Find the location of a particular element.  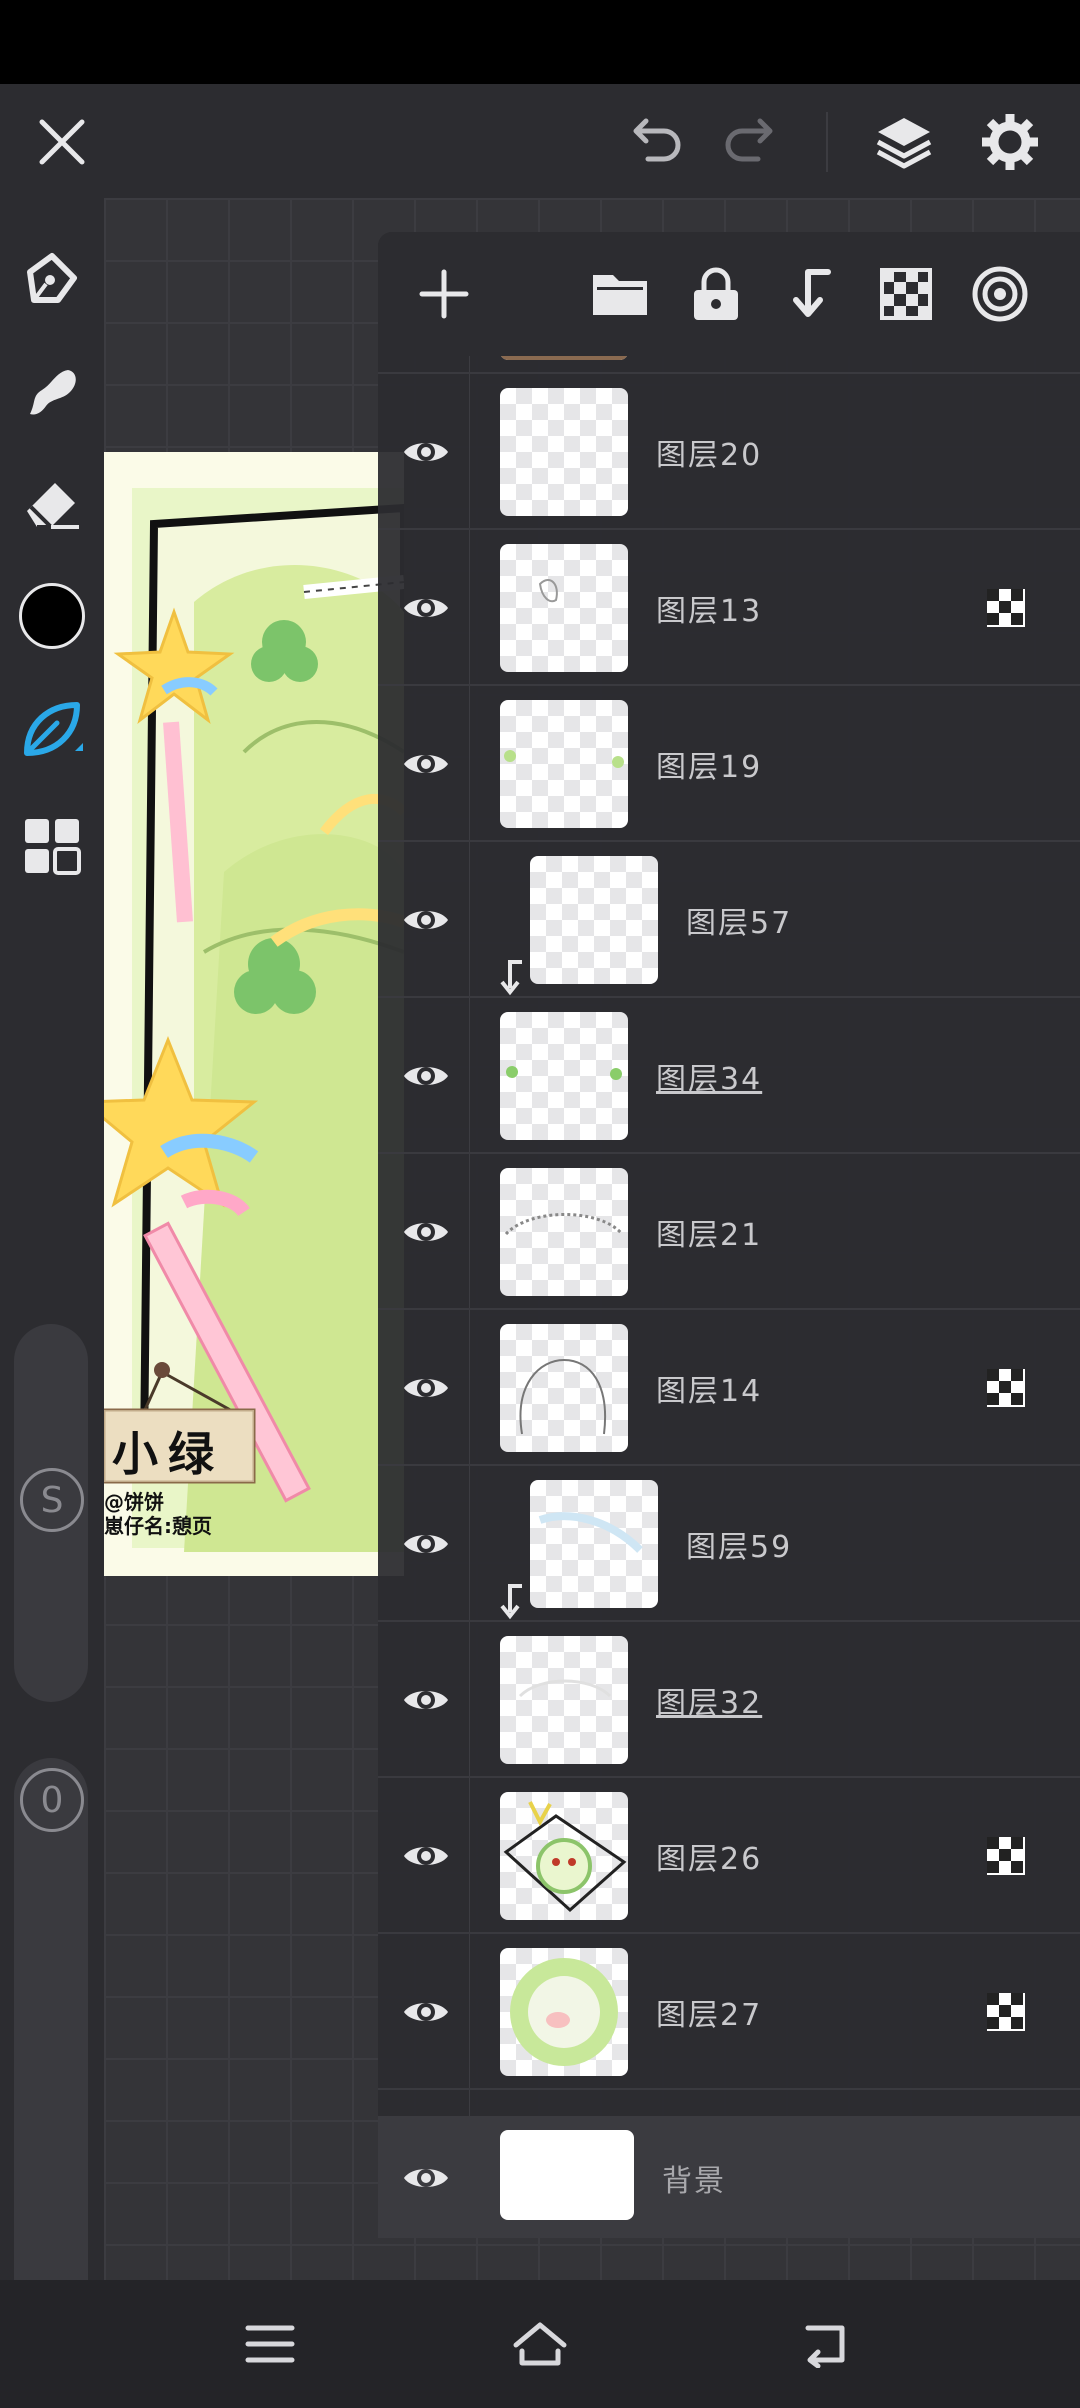

top-toolbar is located at coordinates (540, 141).